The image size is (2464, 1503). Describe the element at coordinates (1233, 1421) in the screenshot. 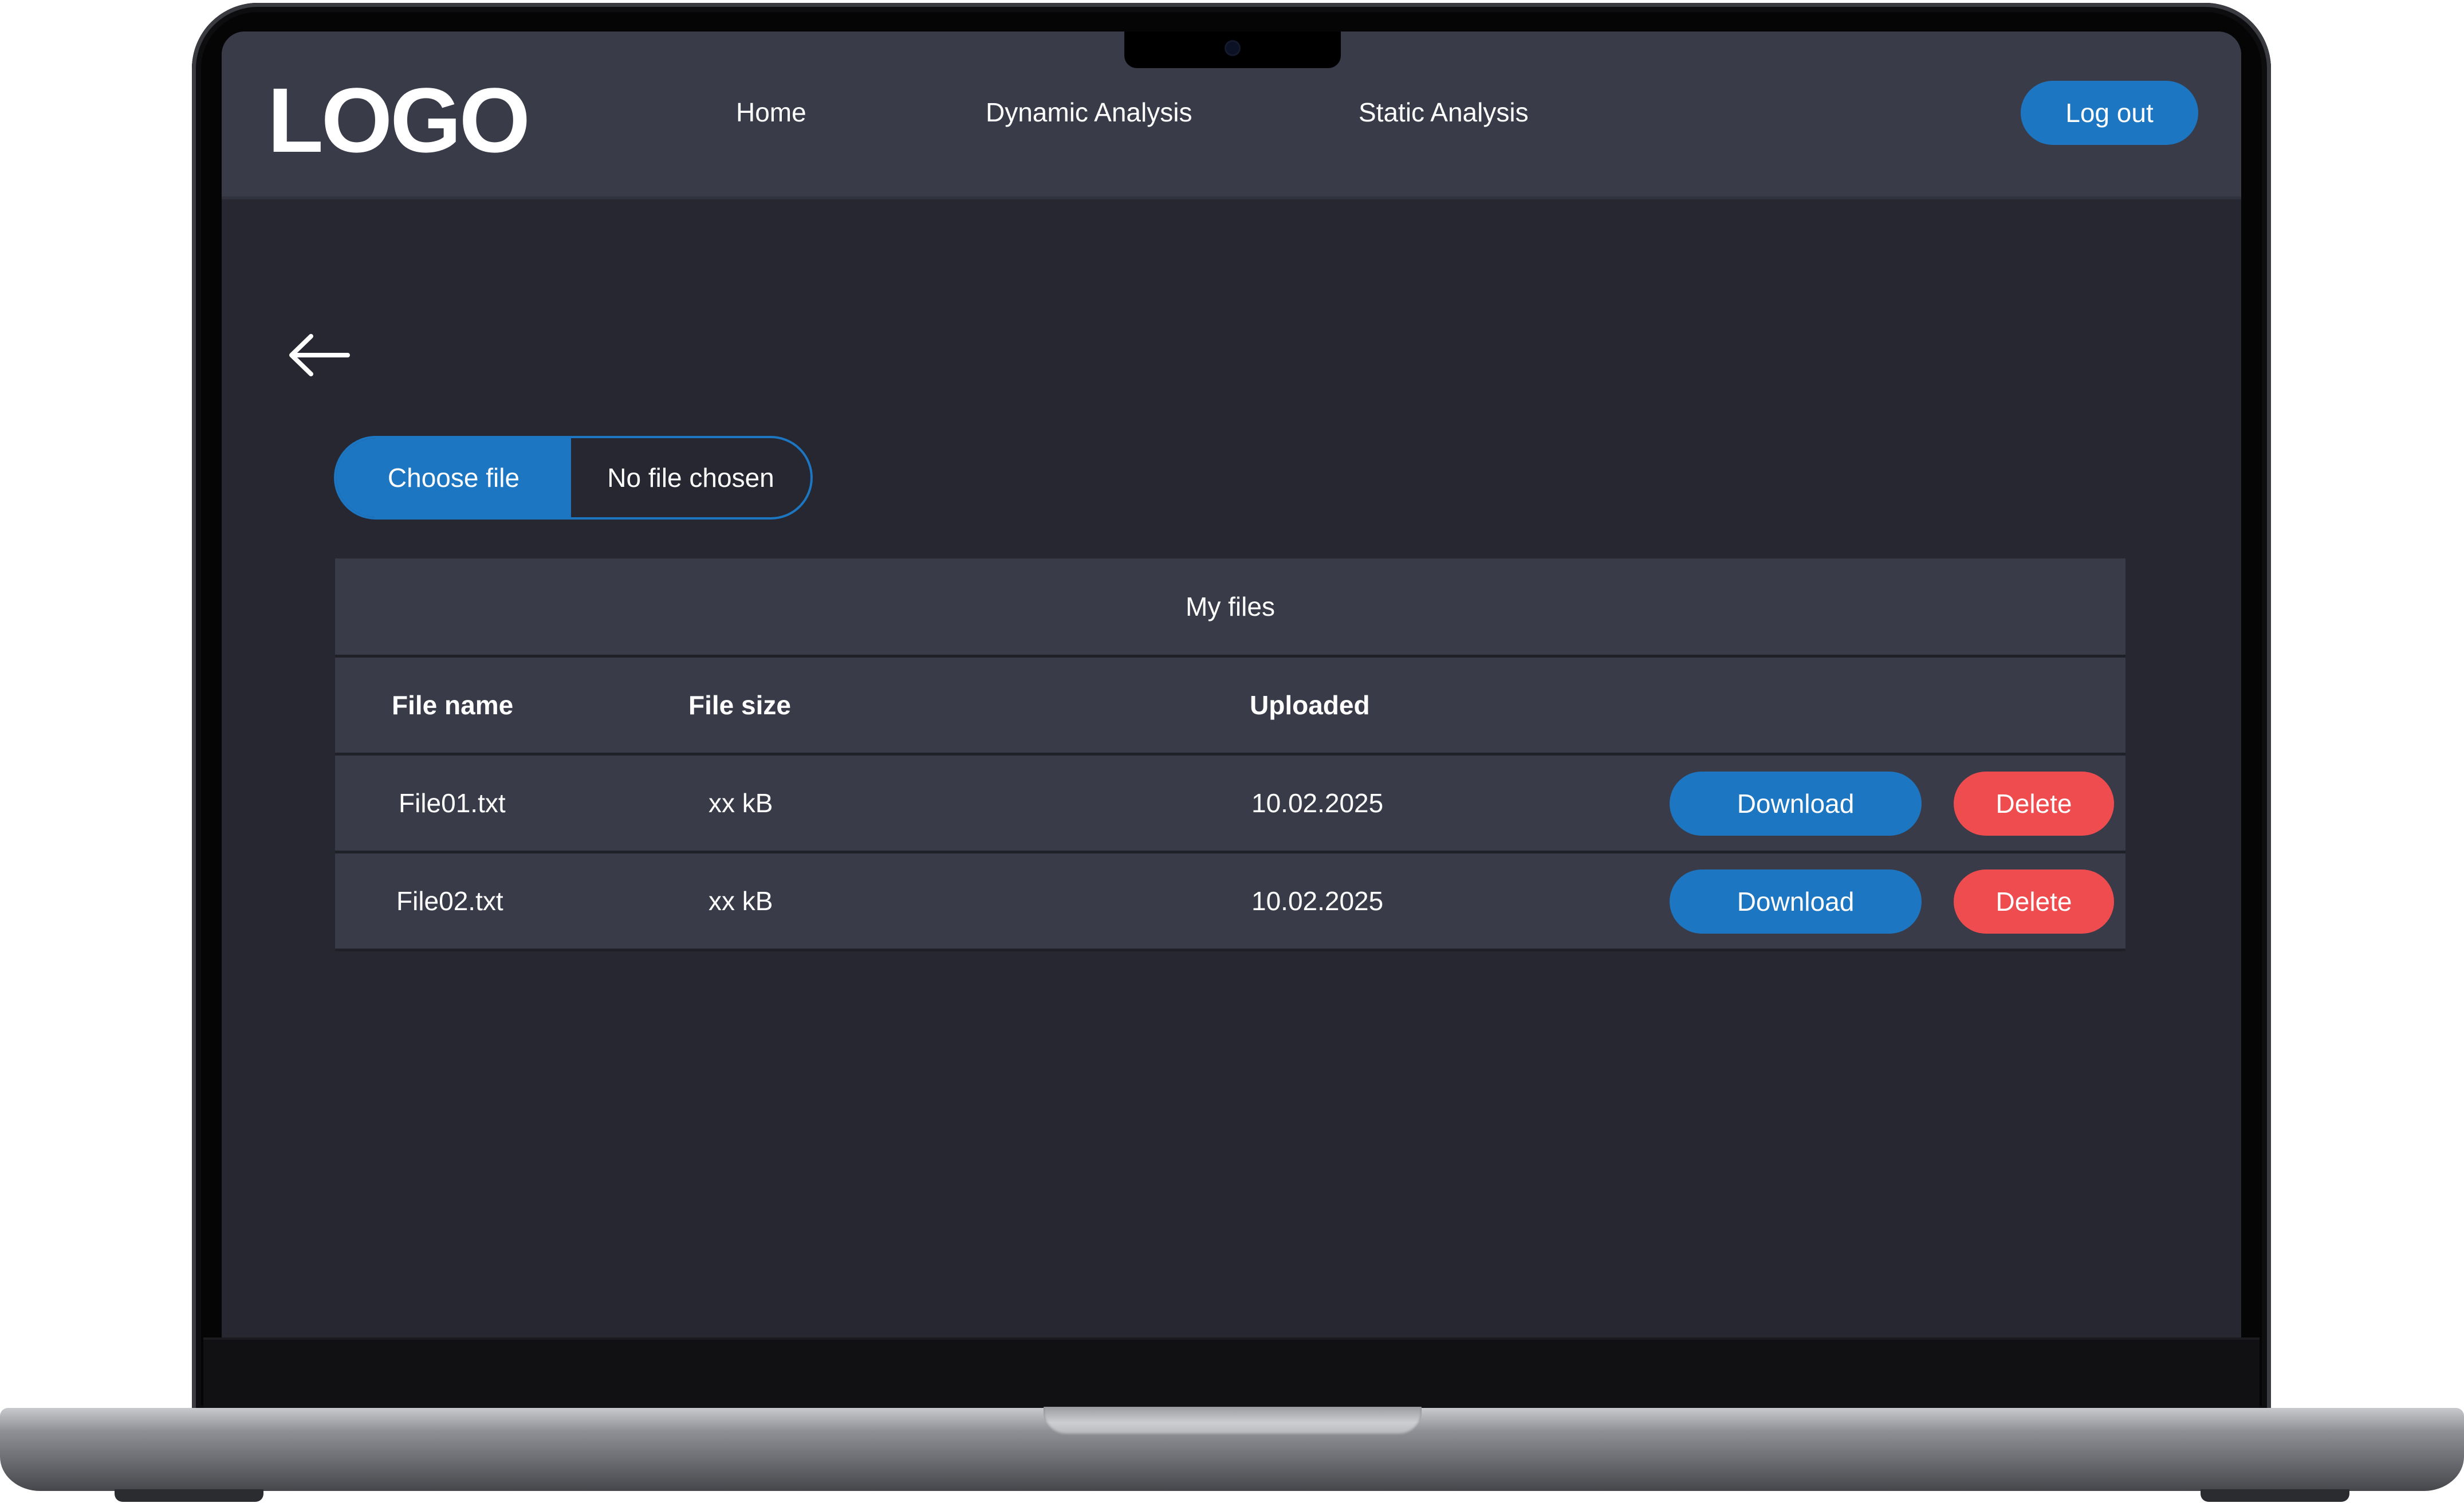

I see `laptop-lid-groove` at that location.